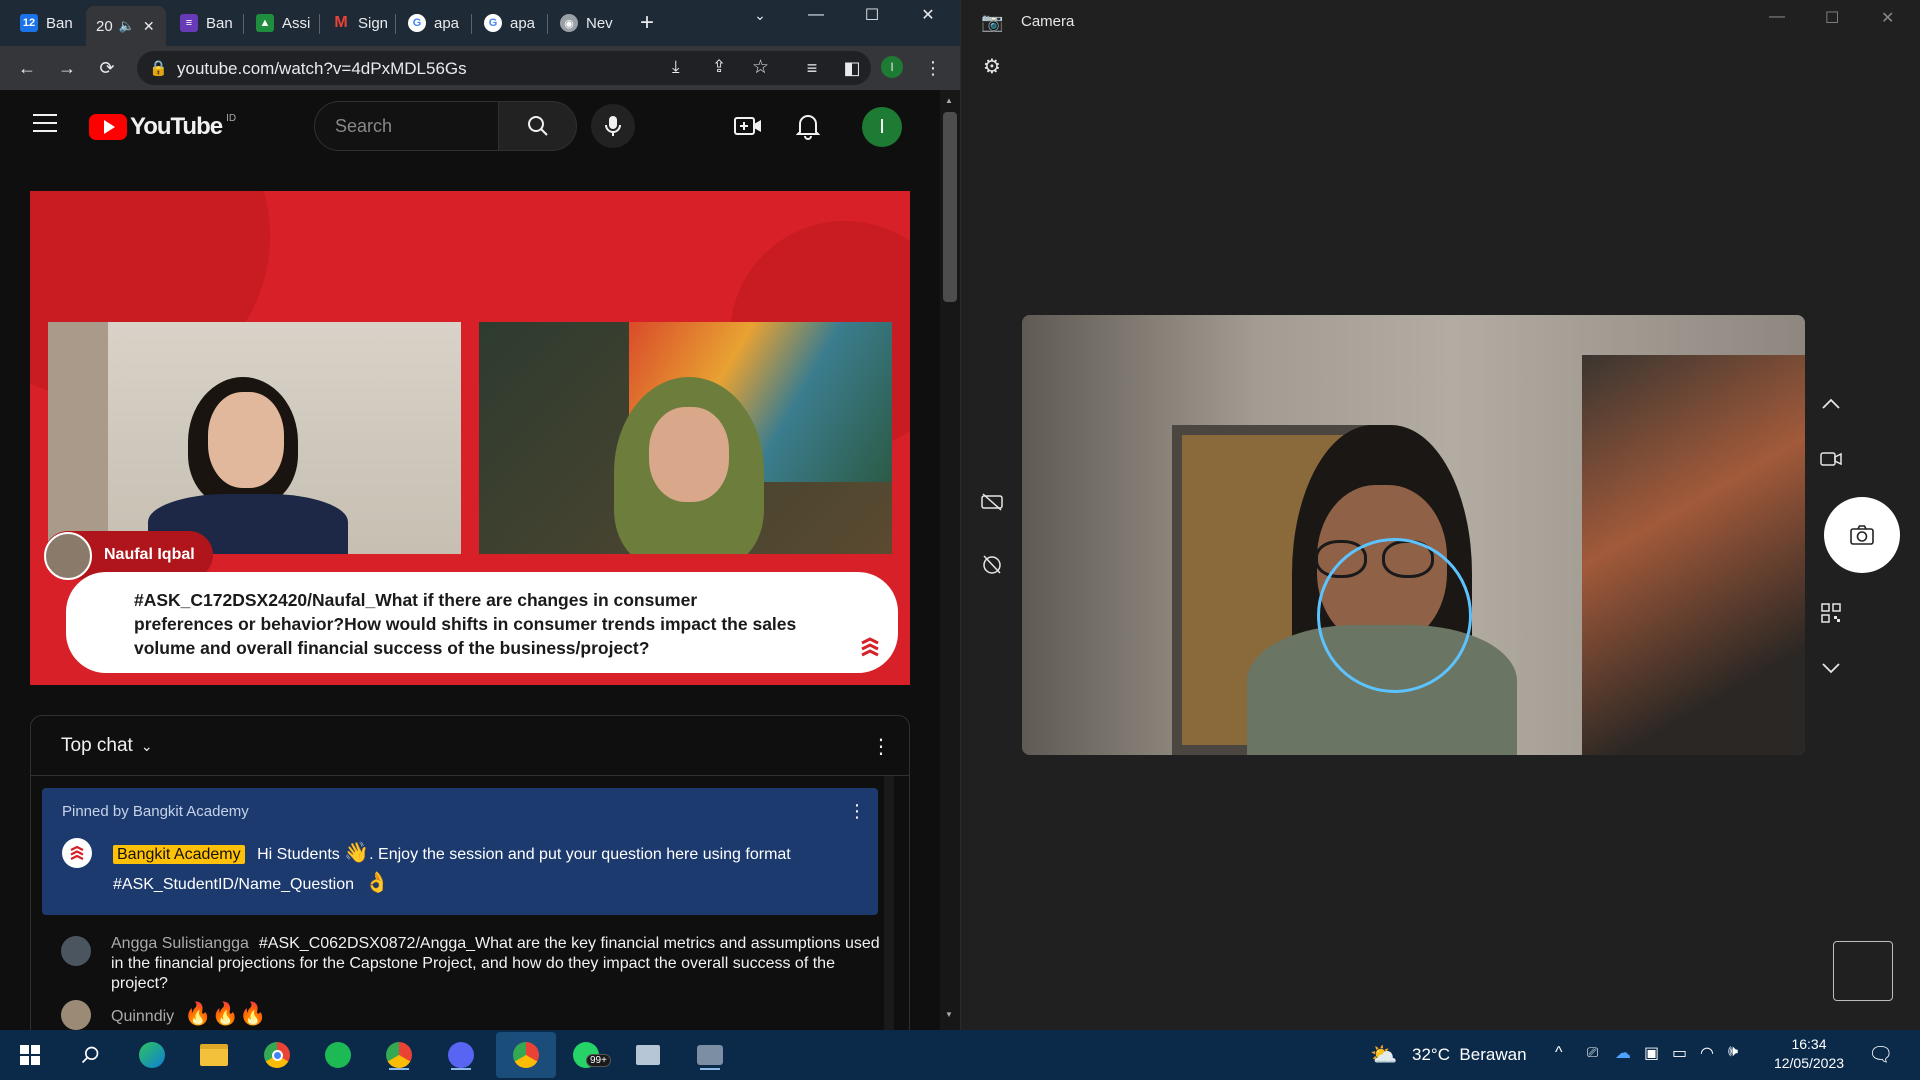 Image resolution: width=1920 pixels, height=1080 pixels. Describe the element at coordinates (205, 23) in the screenshot. I see `tab-3: ≡ Ban` at that location.